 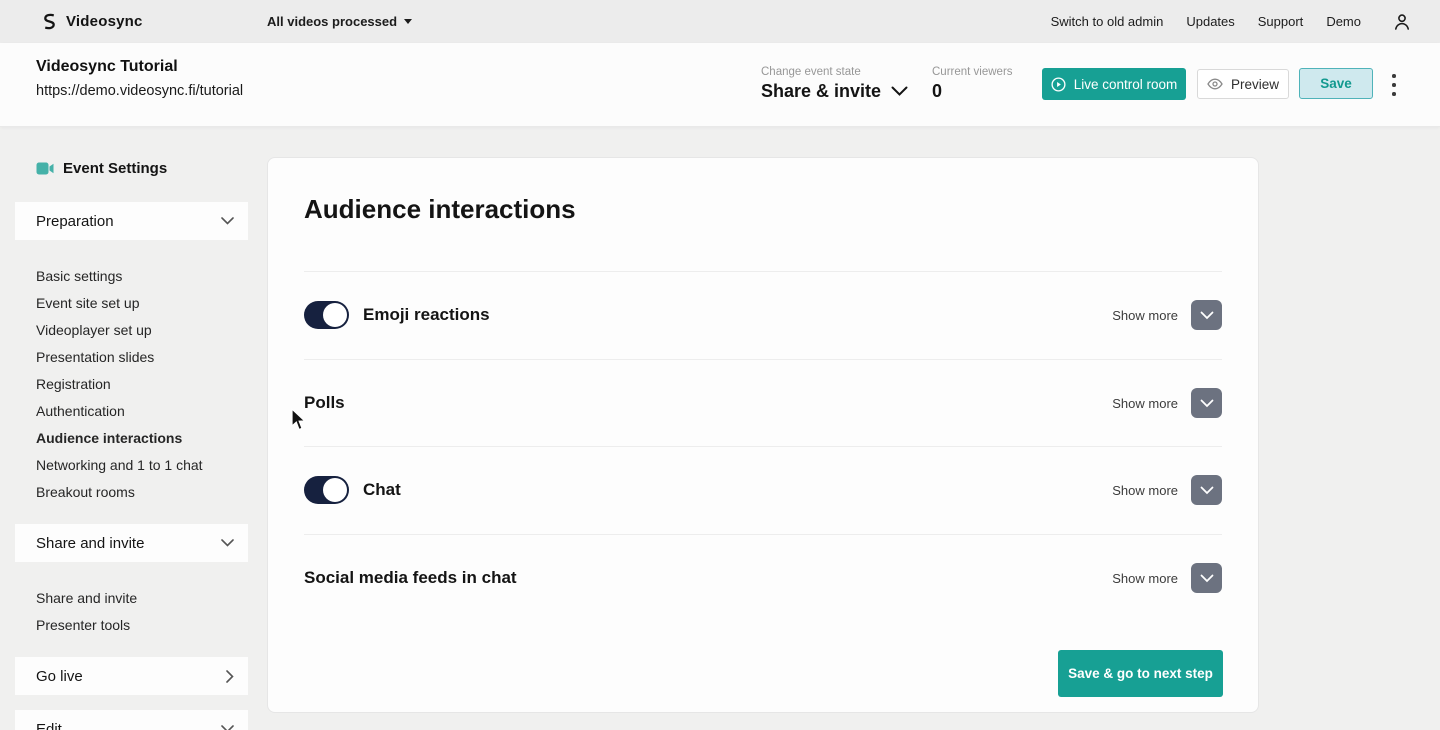 What do you see at coordinates (821, 91) in the screenshot?
I see `event-state-value: Share & invite` at bounding box center [821, 91].